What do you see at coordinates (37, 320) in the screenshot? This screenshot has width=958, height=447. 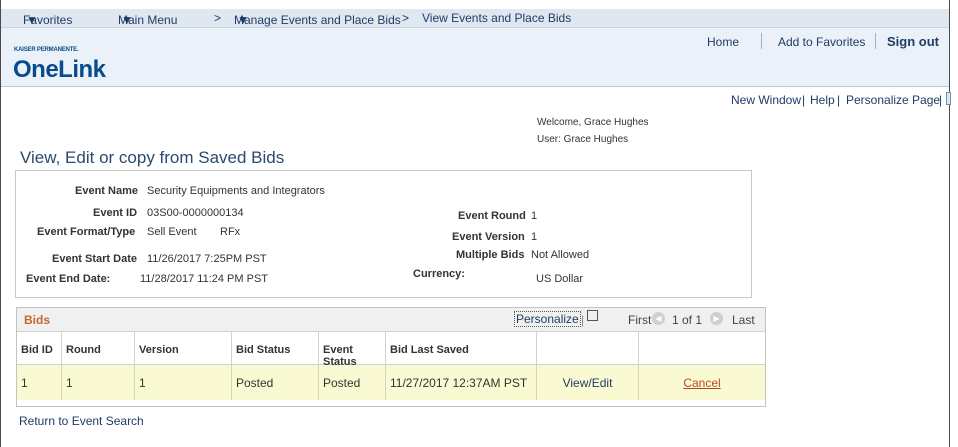 I see `bids-title: Bids` at bounding box center [37, 320].